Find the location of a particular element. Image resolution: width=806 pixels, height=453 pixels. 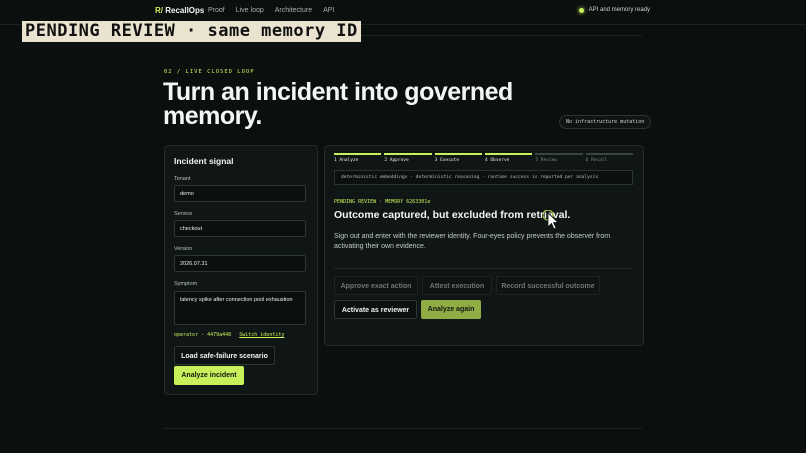

nav-link-architecture: Architecture is located at coordinates (293, 10).